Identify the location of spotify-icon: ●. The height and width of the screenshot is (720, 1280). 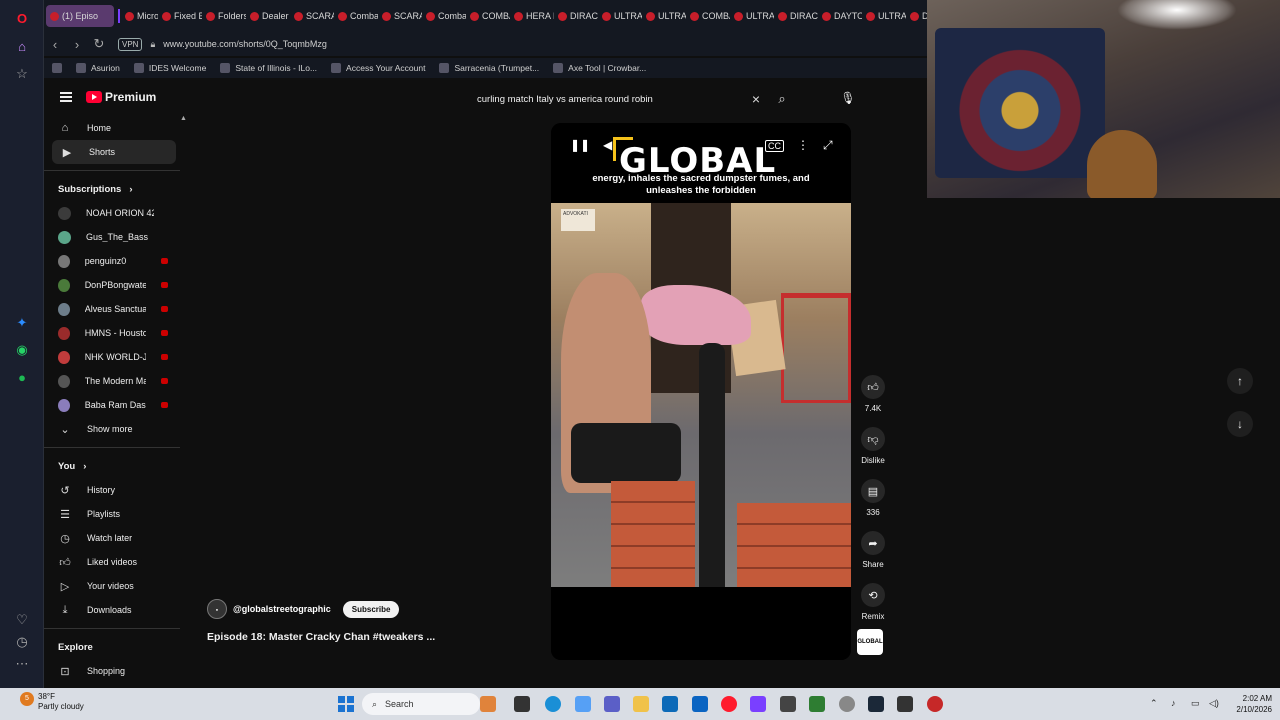
(22, 377).